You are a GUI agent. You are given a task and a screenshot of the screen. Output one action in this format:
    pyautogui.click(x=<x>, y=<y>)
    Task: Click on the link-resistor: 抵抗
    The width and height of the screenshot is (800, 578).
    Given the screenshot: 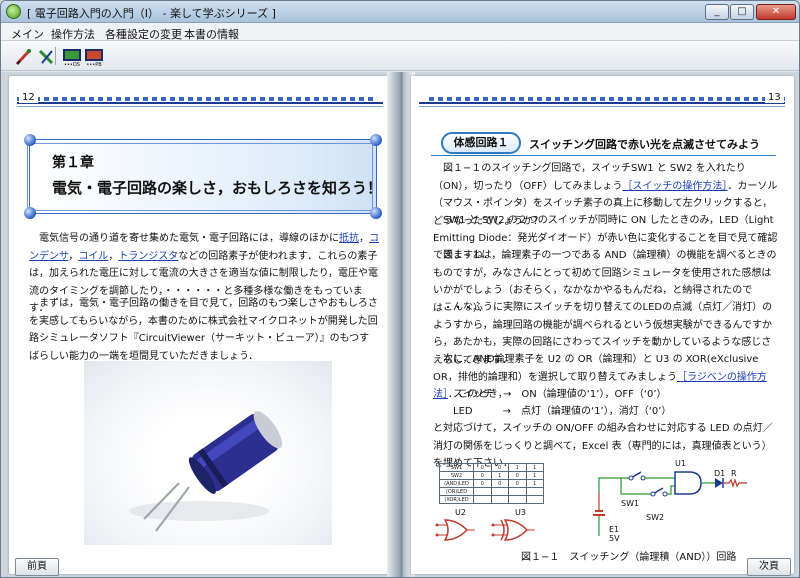 What is the action you would take?
    pyautogui.click(x=349, y=238)
    